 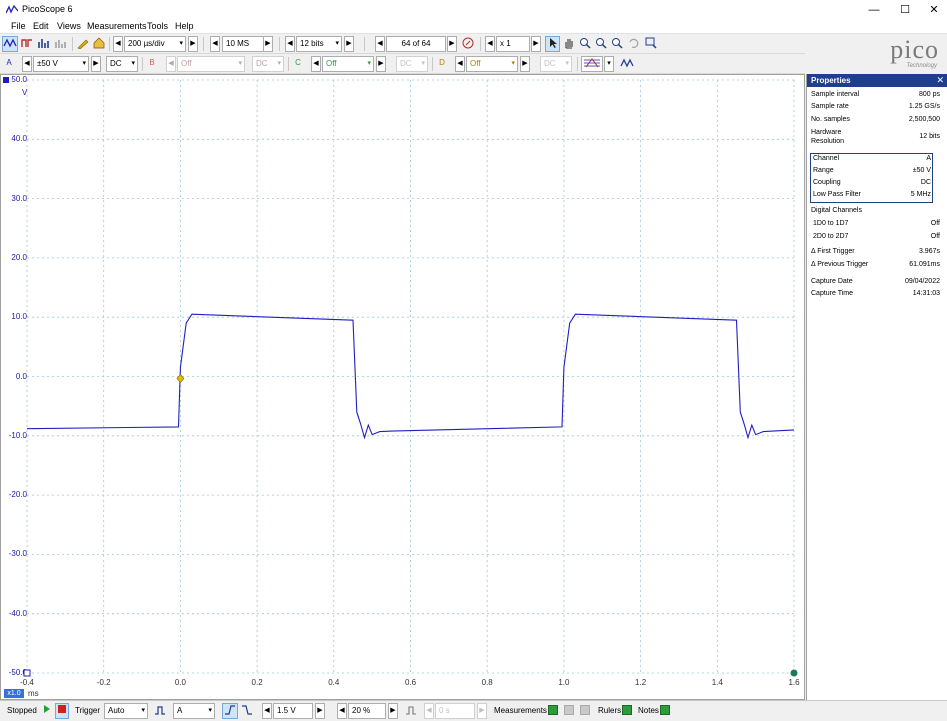 I want to click on scope-mode-button, so click(x=10, y=44).